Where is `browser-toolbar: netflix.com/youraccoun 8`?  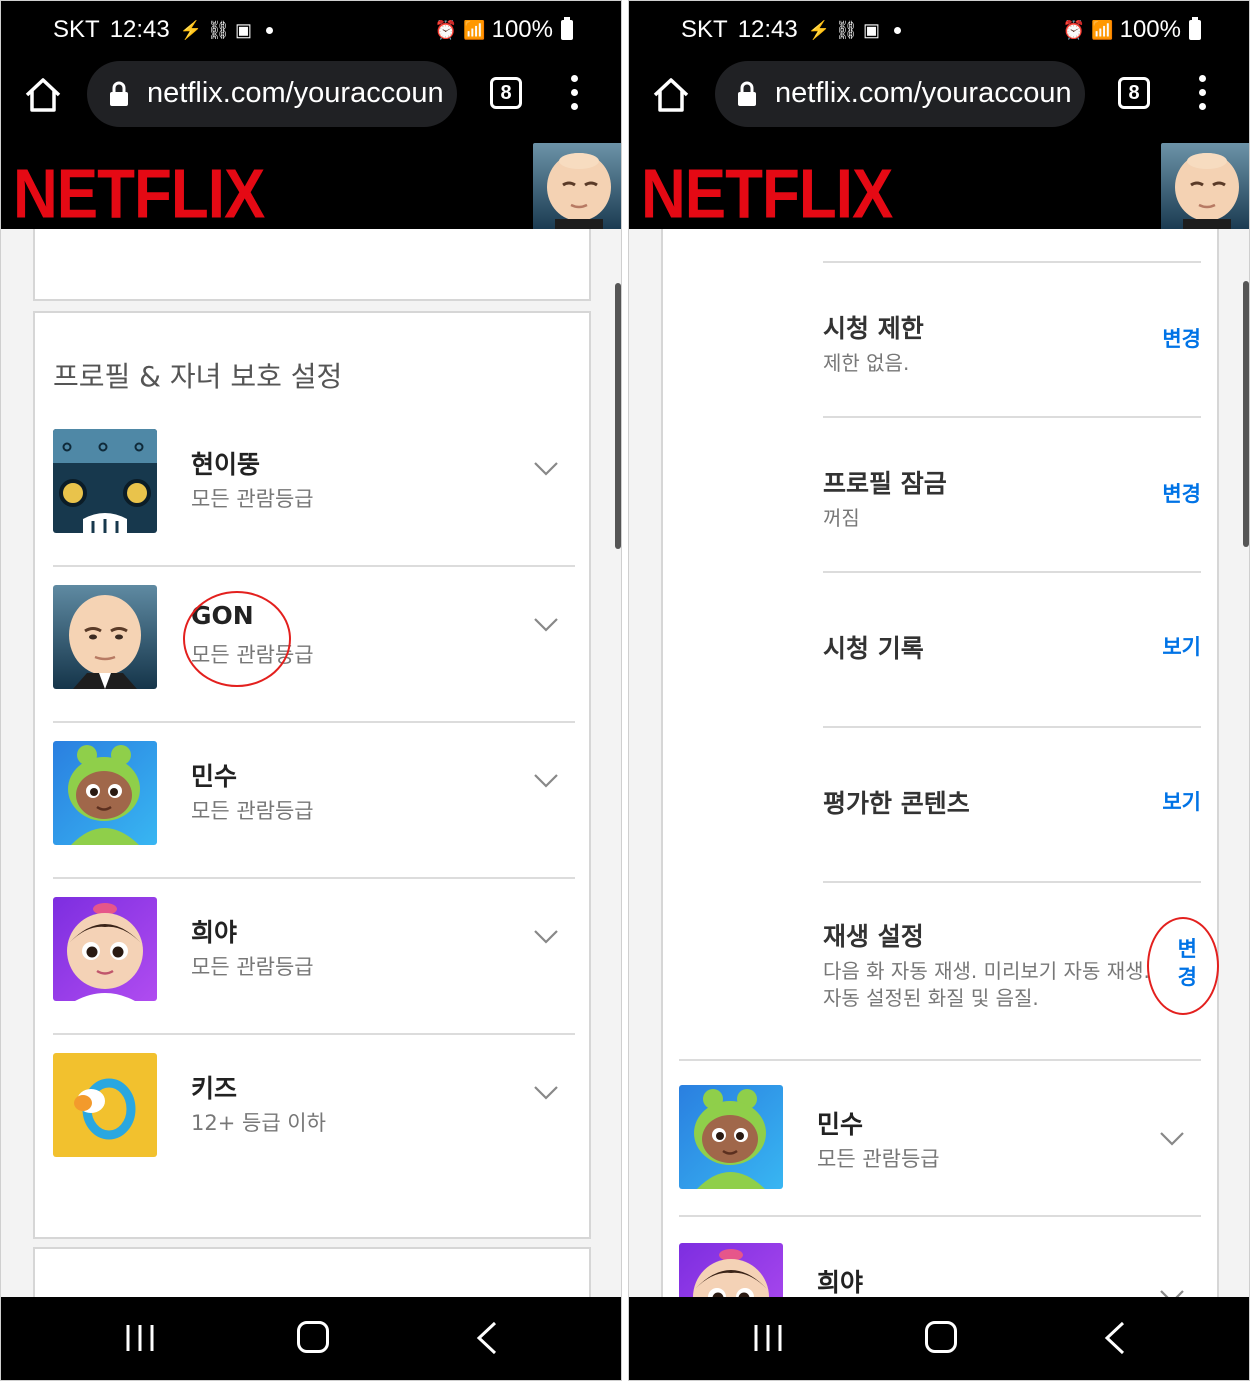 browser-toolbar: netflix.com/youraccoun 8 is located at coordinates (311, 100).